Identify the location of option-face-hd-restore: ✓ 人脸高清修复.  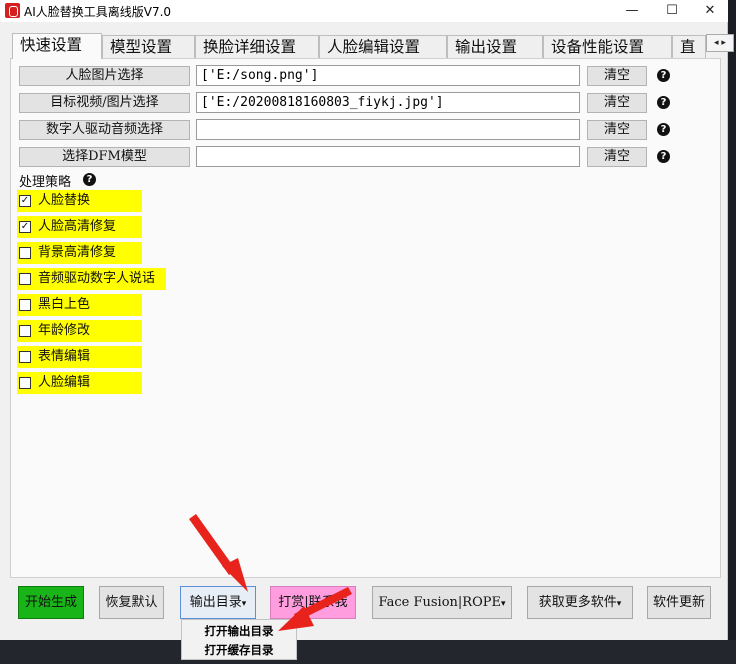
(79, 227).